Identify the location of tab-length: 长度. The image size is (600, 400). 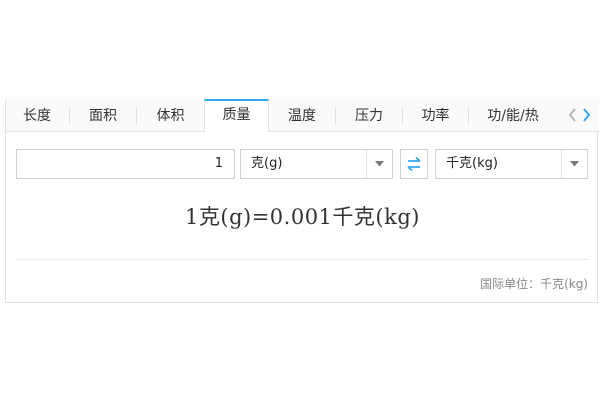
(37, 115).